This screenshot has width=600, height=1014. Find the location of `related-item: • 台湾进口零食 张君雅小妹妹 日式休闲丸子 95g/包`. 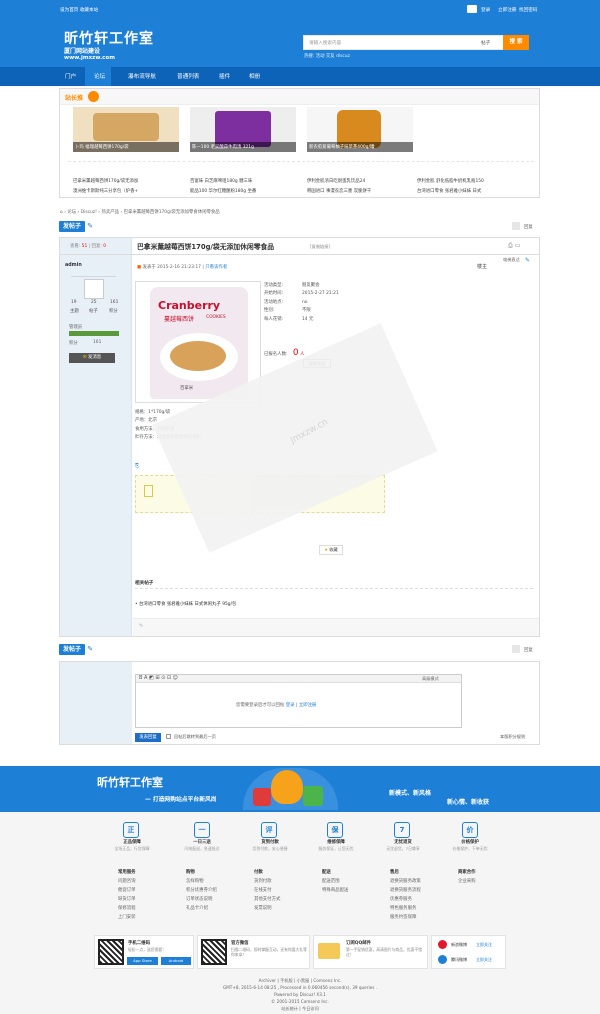

related-item: • 台湾进口零食 张君雅小妹妹 日式休闲丸子 95g/包 is located at coordinates (185, 604).